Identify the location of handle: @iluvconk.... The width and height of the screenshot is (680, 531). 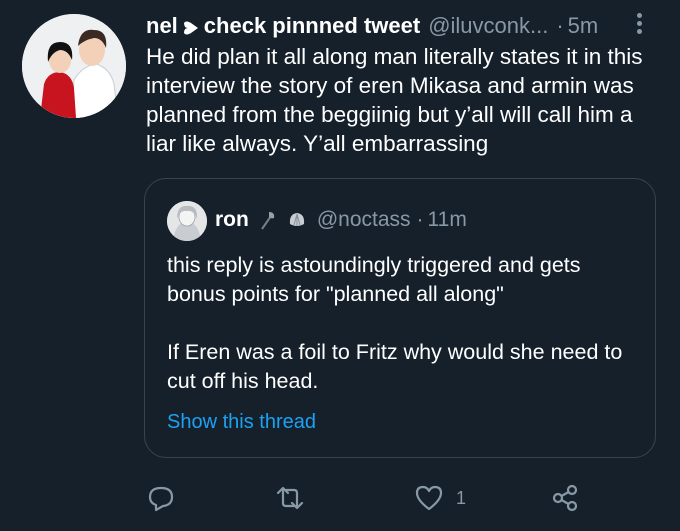
(488, 26).